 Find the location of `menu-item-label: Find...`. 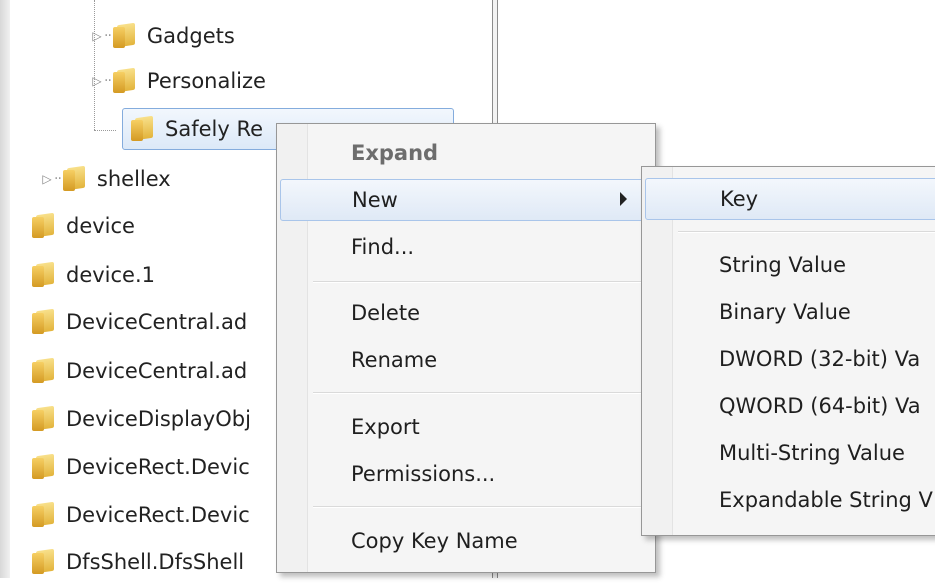

menu-item-label: Find... is located at coordinates (383, 247).